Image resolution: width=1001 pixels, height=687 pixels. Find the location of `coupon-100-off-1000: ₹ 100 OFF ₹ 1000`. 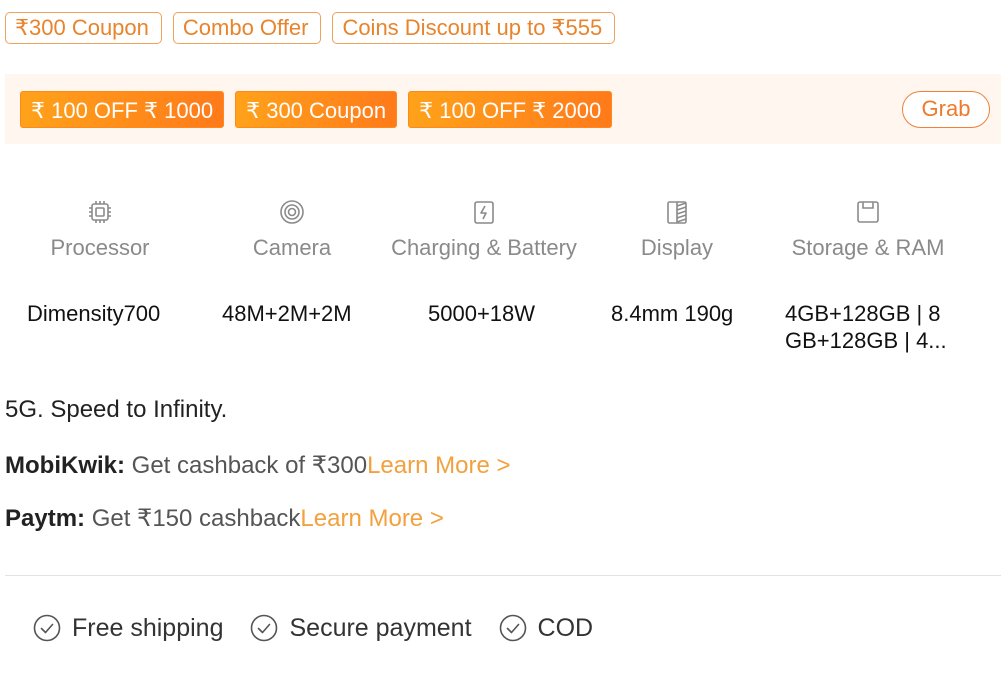

coupon-100-off-1000: ₹ 100 OFF ₹ 1000 is located at coordinates (122, 109).